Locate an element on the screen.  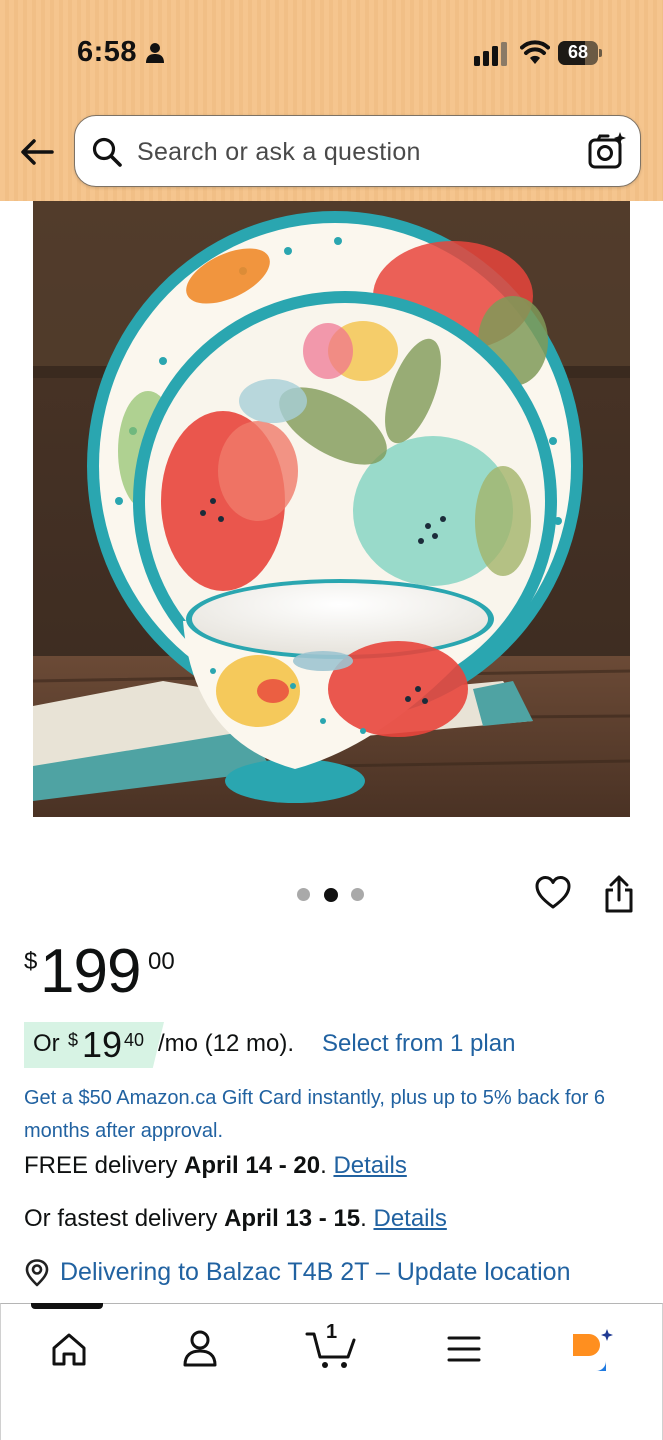
fastest-delivery-dates: April 13 - 15 is located at coordinates (292, 1218).